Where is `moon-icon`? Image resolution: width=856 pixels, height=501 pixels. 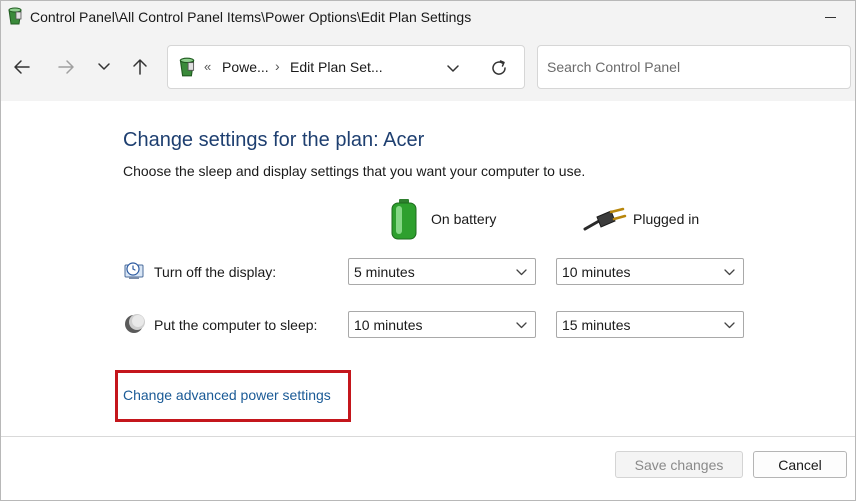
moon-icon is located at coordinates (135, 323).